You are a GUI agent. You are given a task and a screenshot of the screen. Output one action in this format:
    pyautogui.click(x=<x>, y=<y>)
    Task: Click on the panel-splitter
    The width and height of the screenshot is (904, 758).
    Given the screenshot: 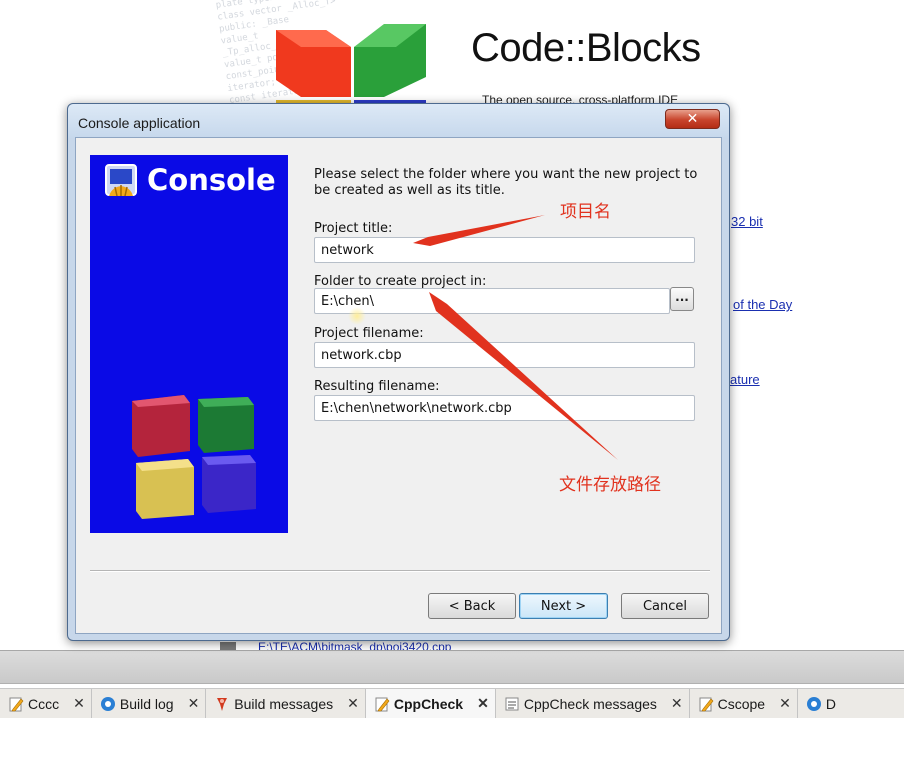 What is the action you would take?
    pyautogui.click(x=452, y=667)
    